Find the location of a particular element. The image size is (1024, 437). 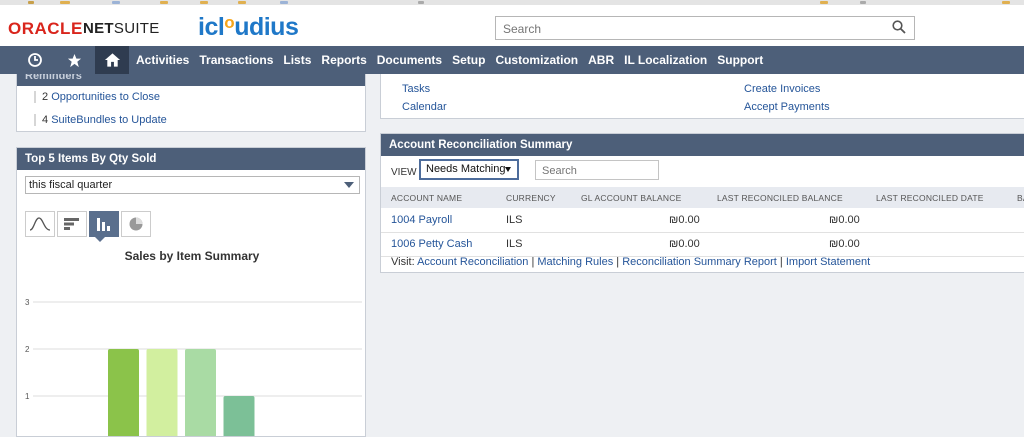

shortcut-calendar: Calendar is located at coordinates (424, 107).